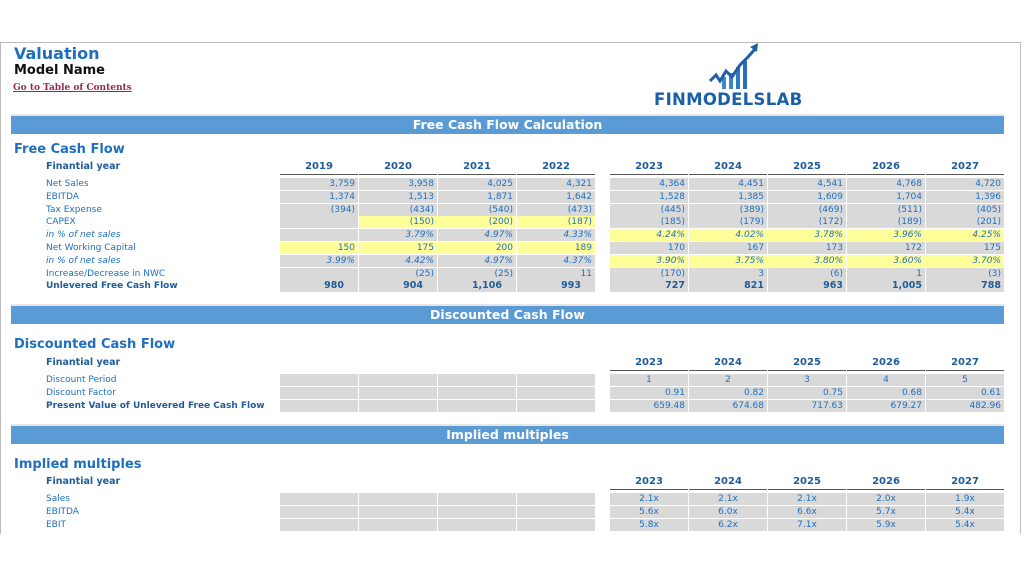 Image resolution: width=1024 pixels, height=577 pixels. What do you see at coordinates (886, 197) in the screenshot?
I see `fcf-cell: 1,704` at bounding box center [886, 197].